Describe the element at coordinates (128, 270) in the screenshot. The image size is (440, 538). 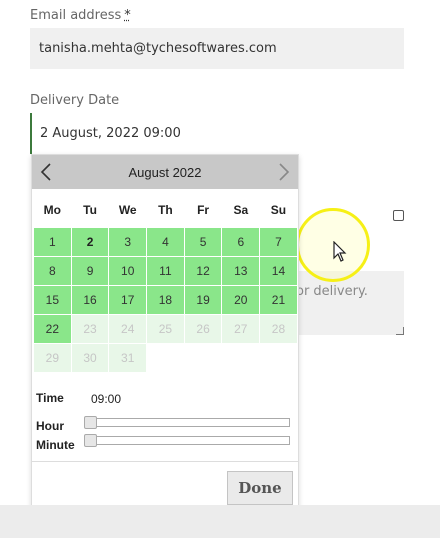
I see `calendar-day: 10` at that location.